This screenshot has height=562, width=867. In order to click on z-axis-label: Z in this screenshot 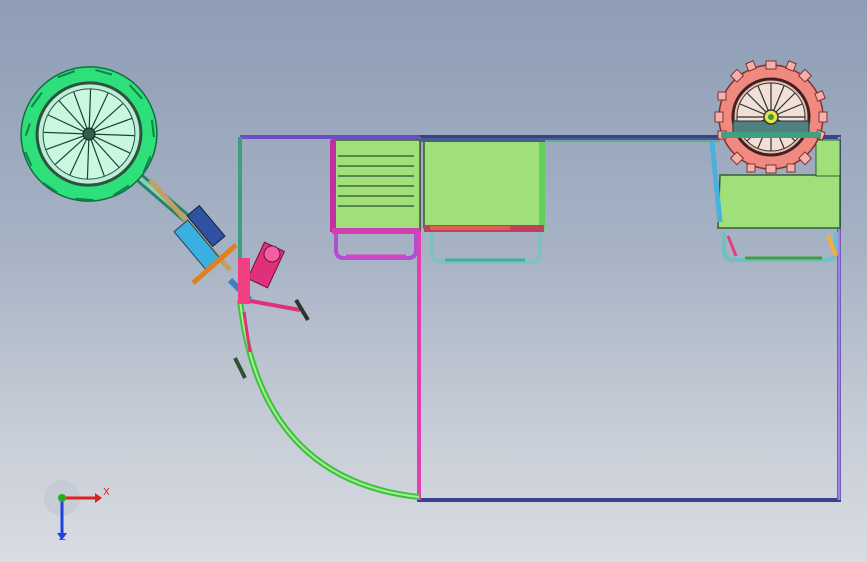, I will do `click(62, 537)`.